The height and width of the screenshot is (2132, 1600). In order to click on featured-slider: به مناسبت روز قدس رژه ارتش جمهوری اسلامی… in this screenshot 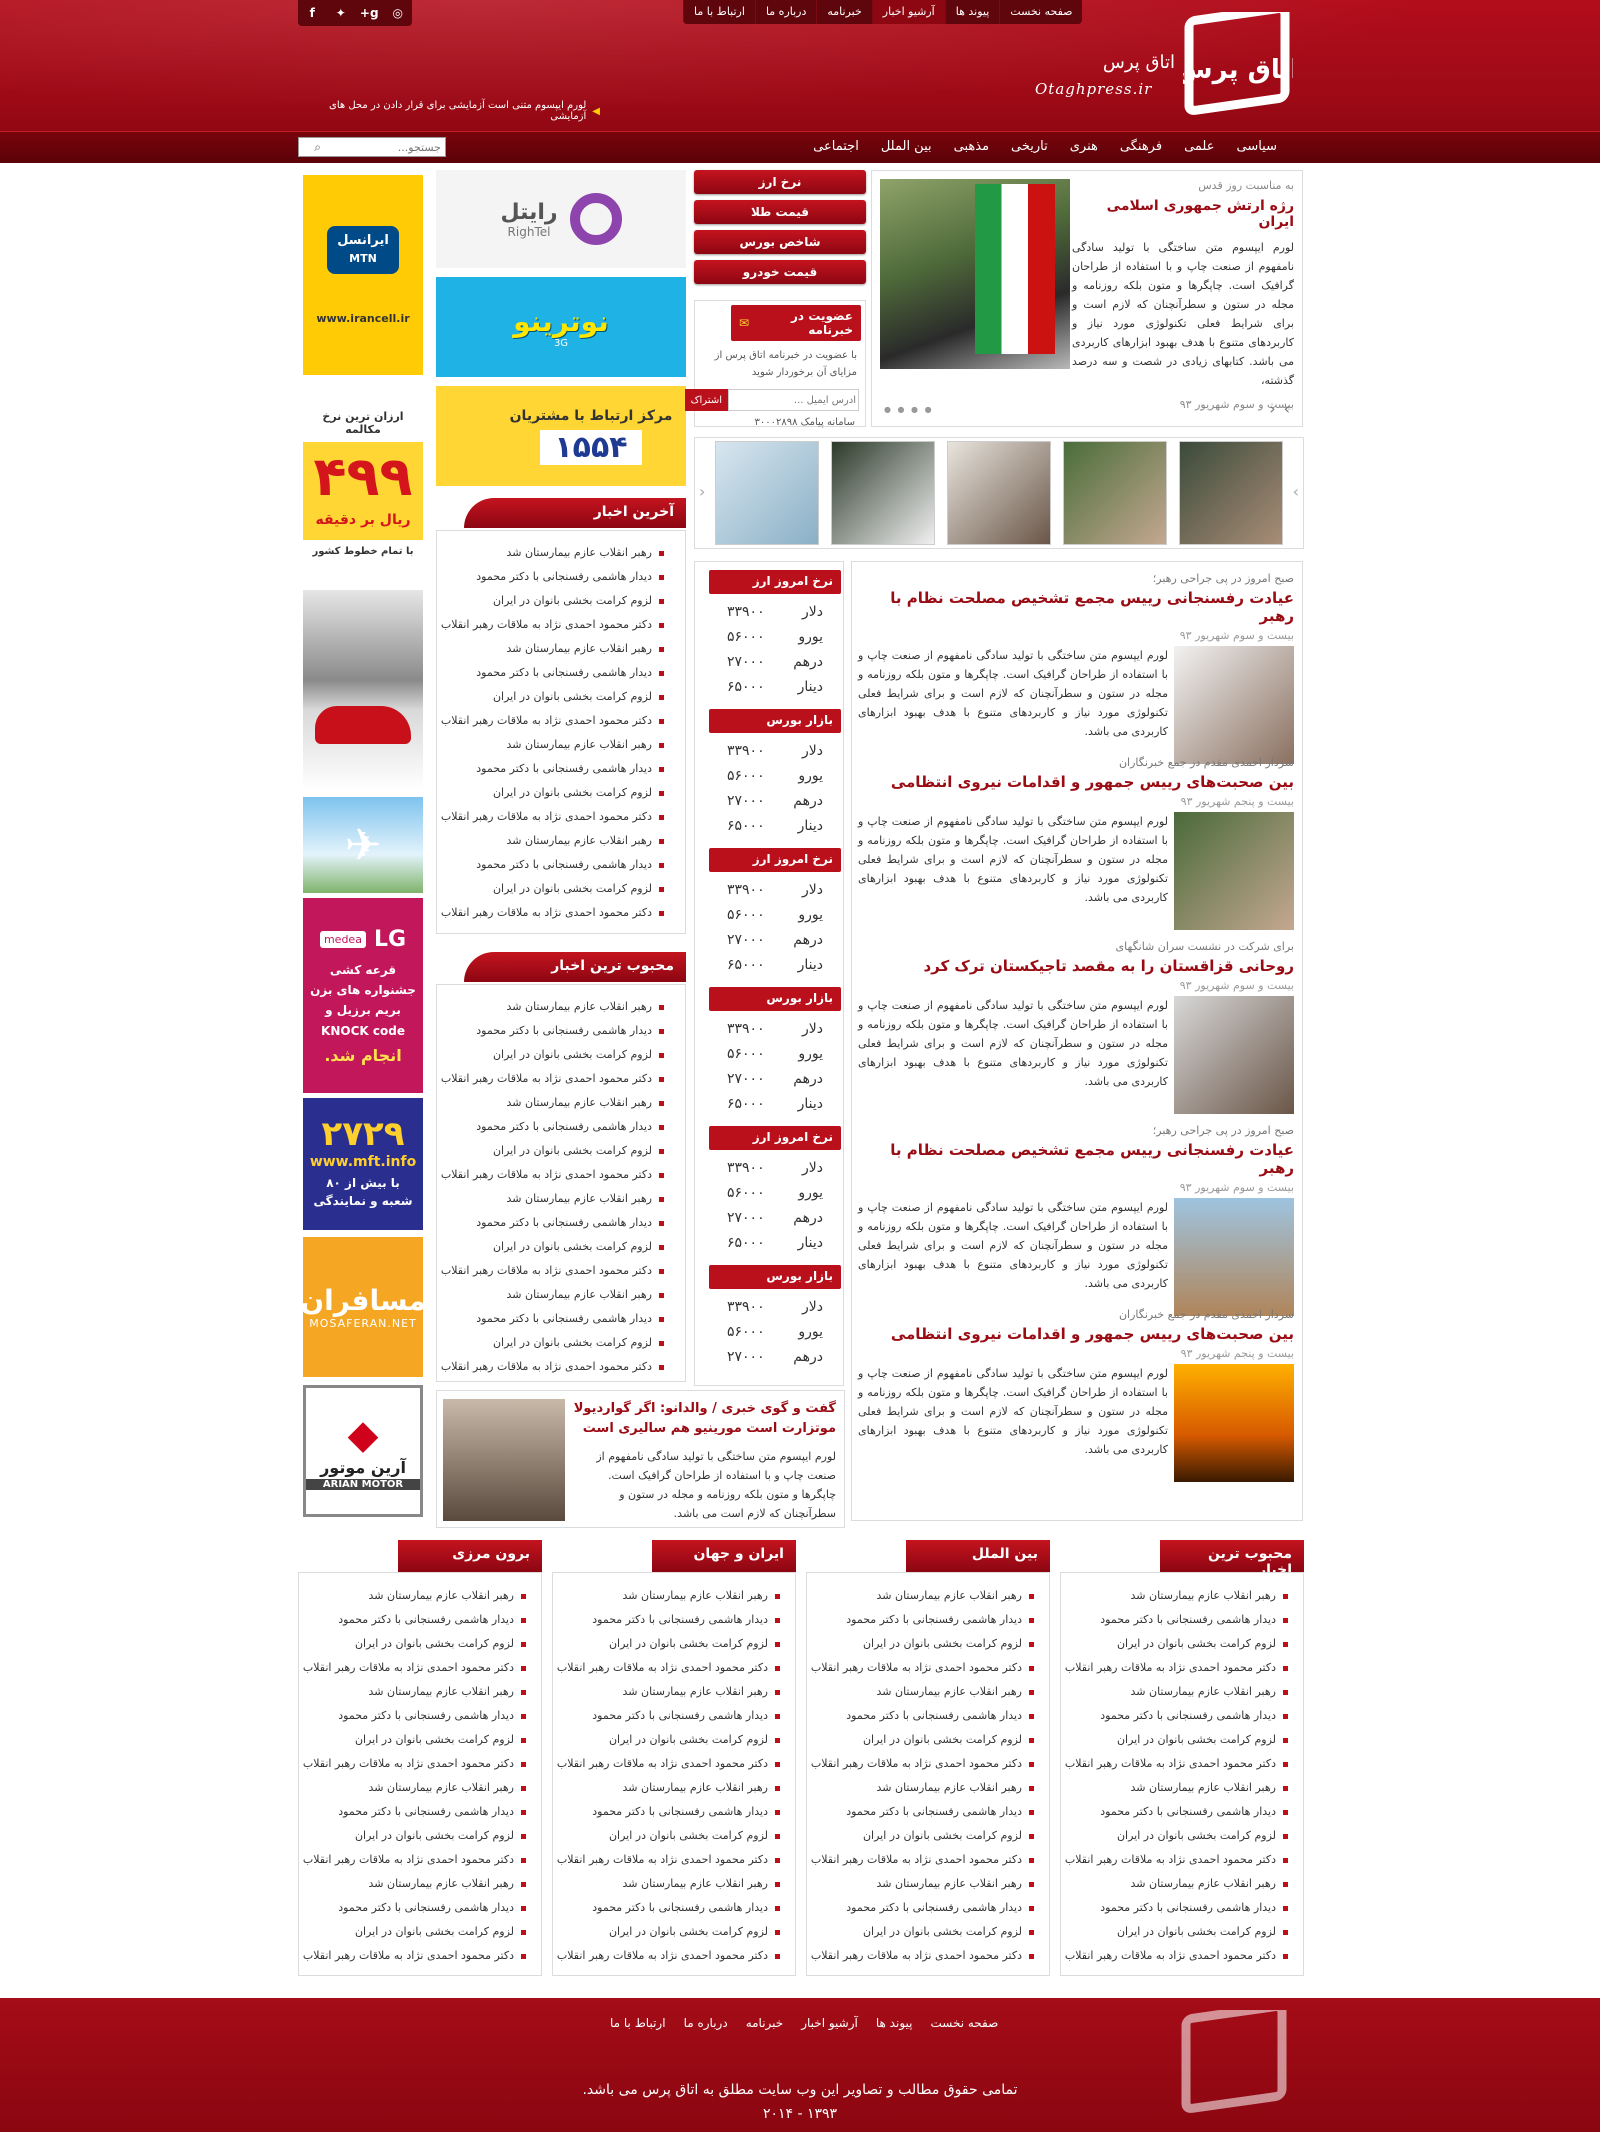, I will do `click(1087, 298)`.